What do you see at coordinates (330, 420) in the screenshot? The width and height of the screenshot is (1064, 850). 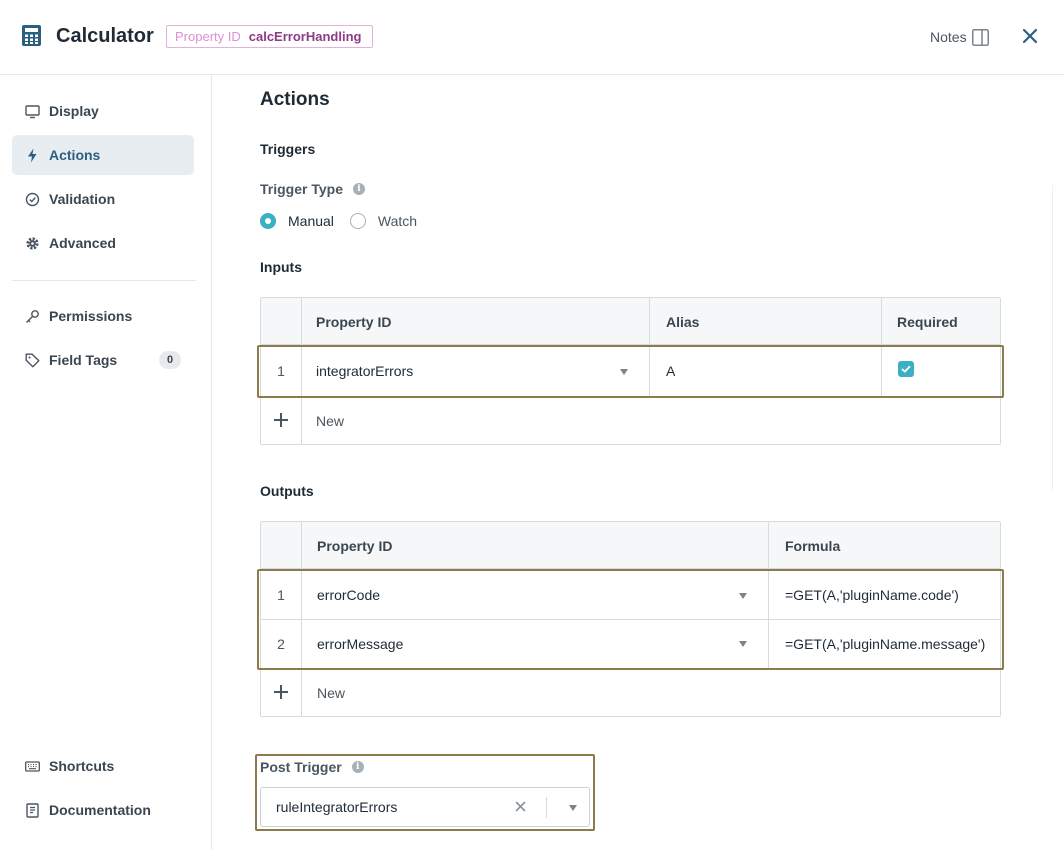 I see `add-input-button: New` at bounding box center [330, 420].